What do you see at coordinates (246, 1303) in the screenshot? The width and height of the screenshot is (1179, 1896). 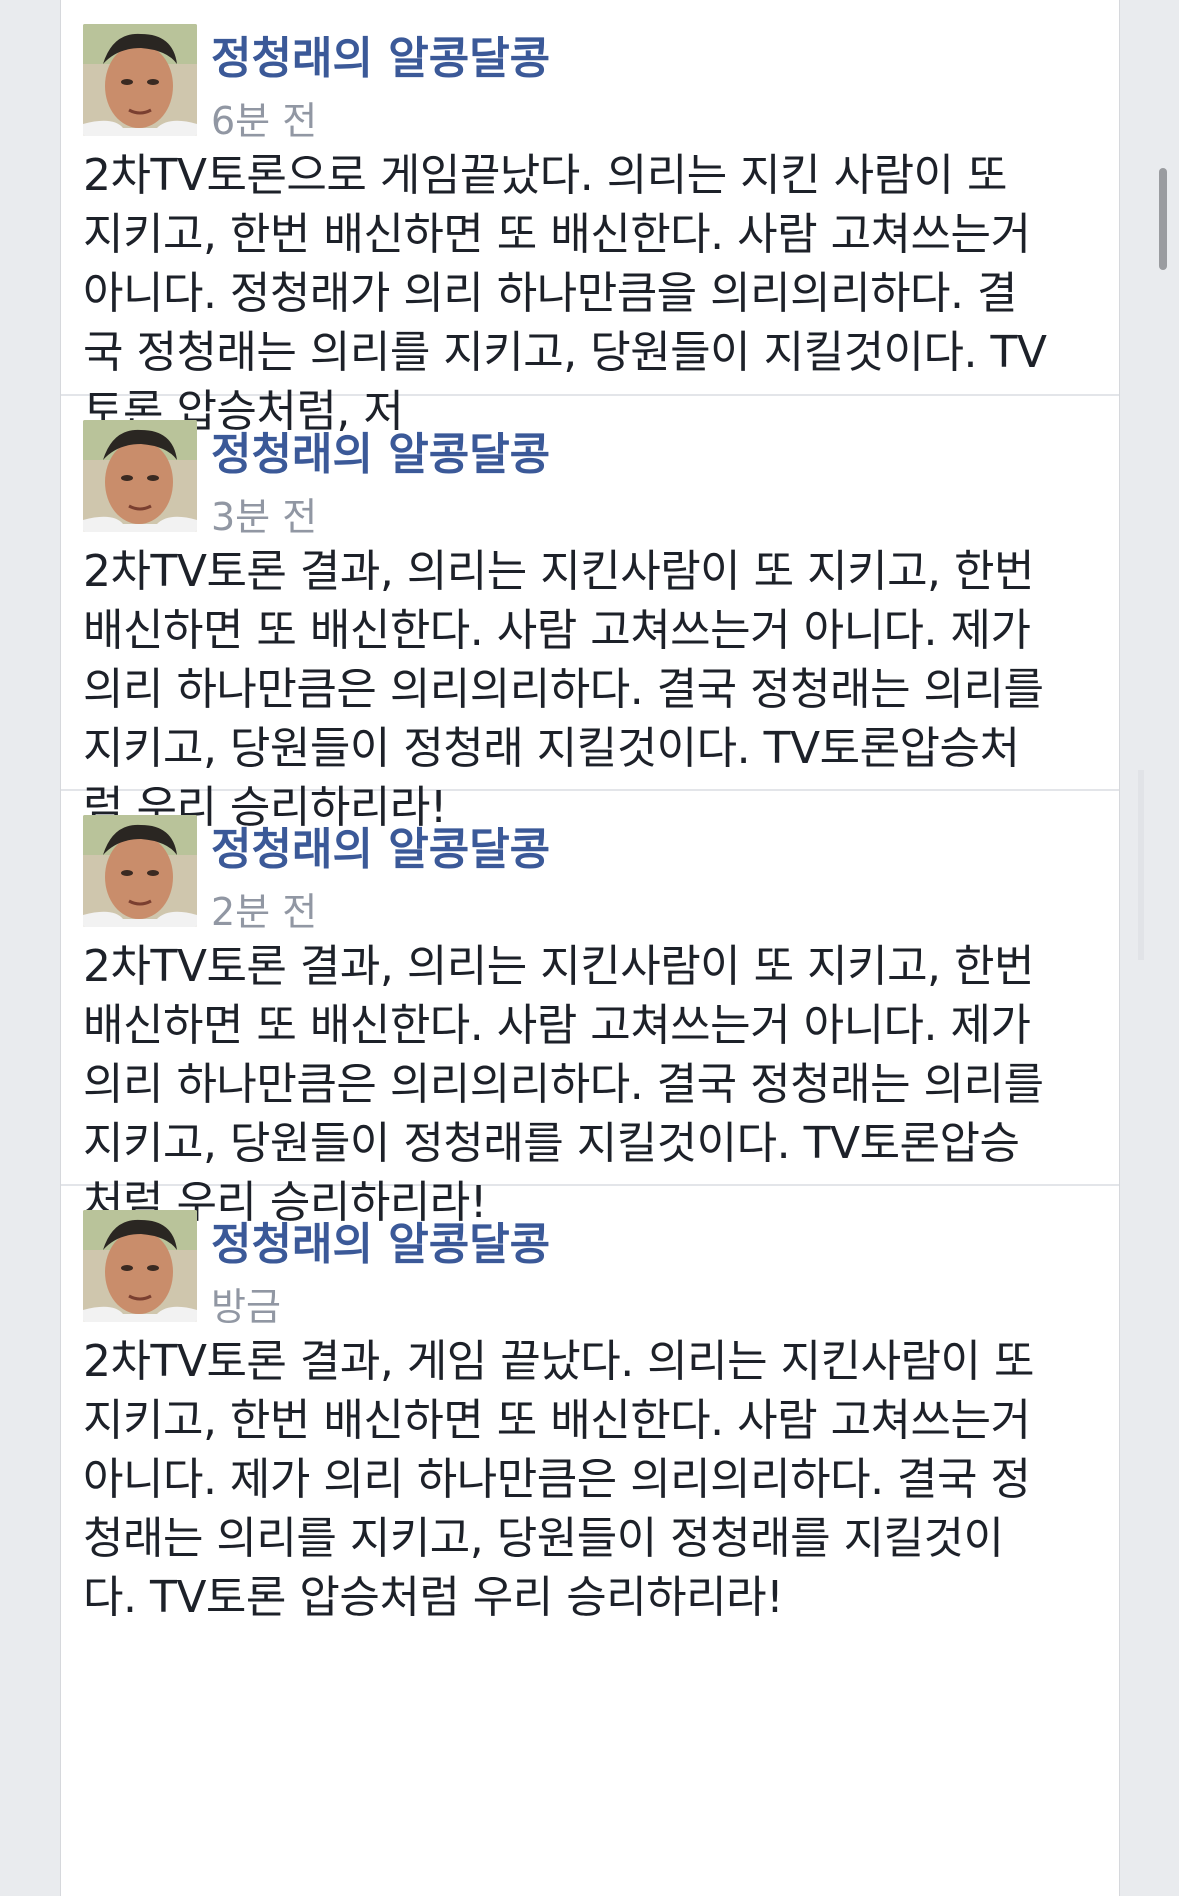 I see `post-timestamp: 방금` at bounding box center [246, 1303].